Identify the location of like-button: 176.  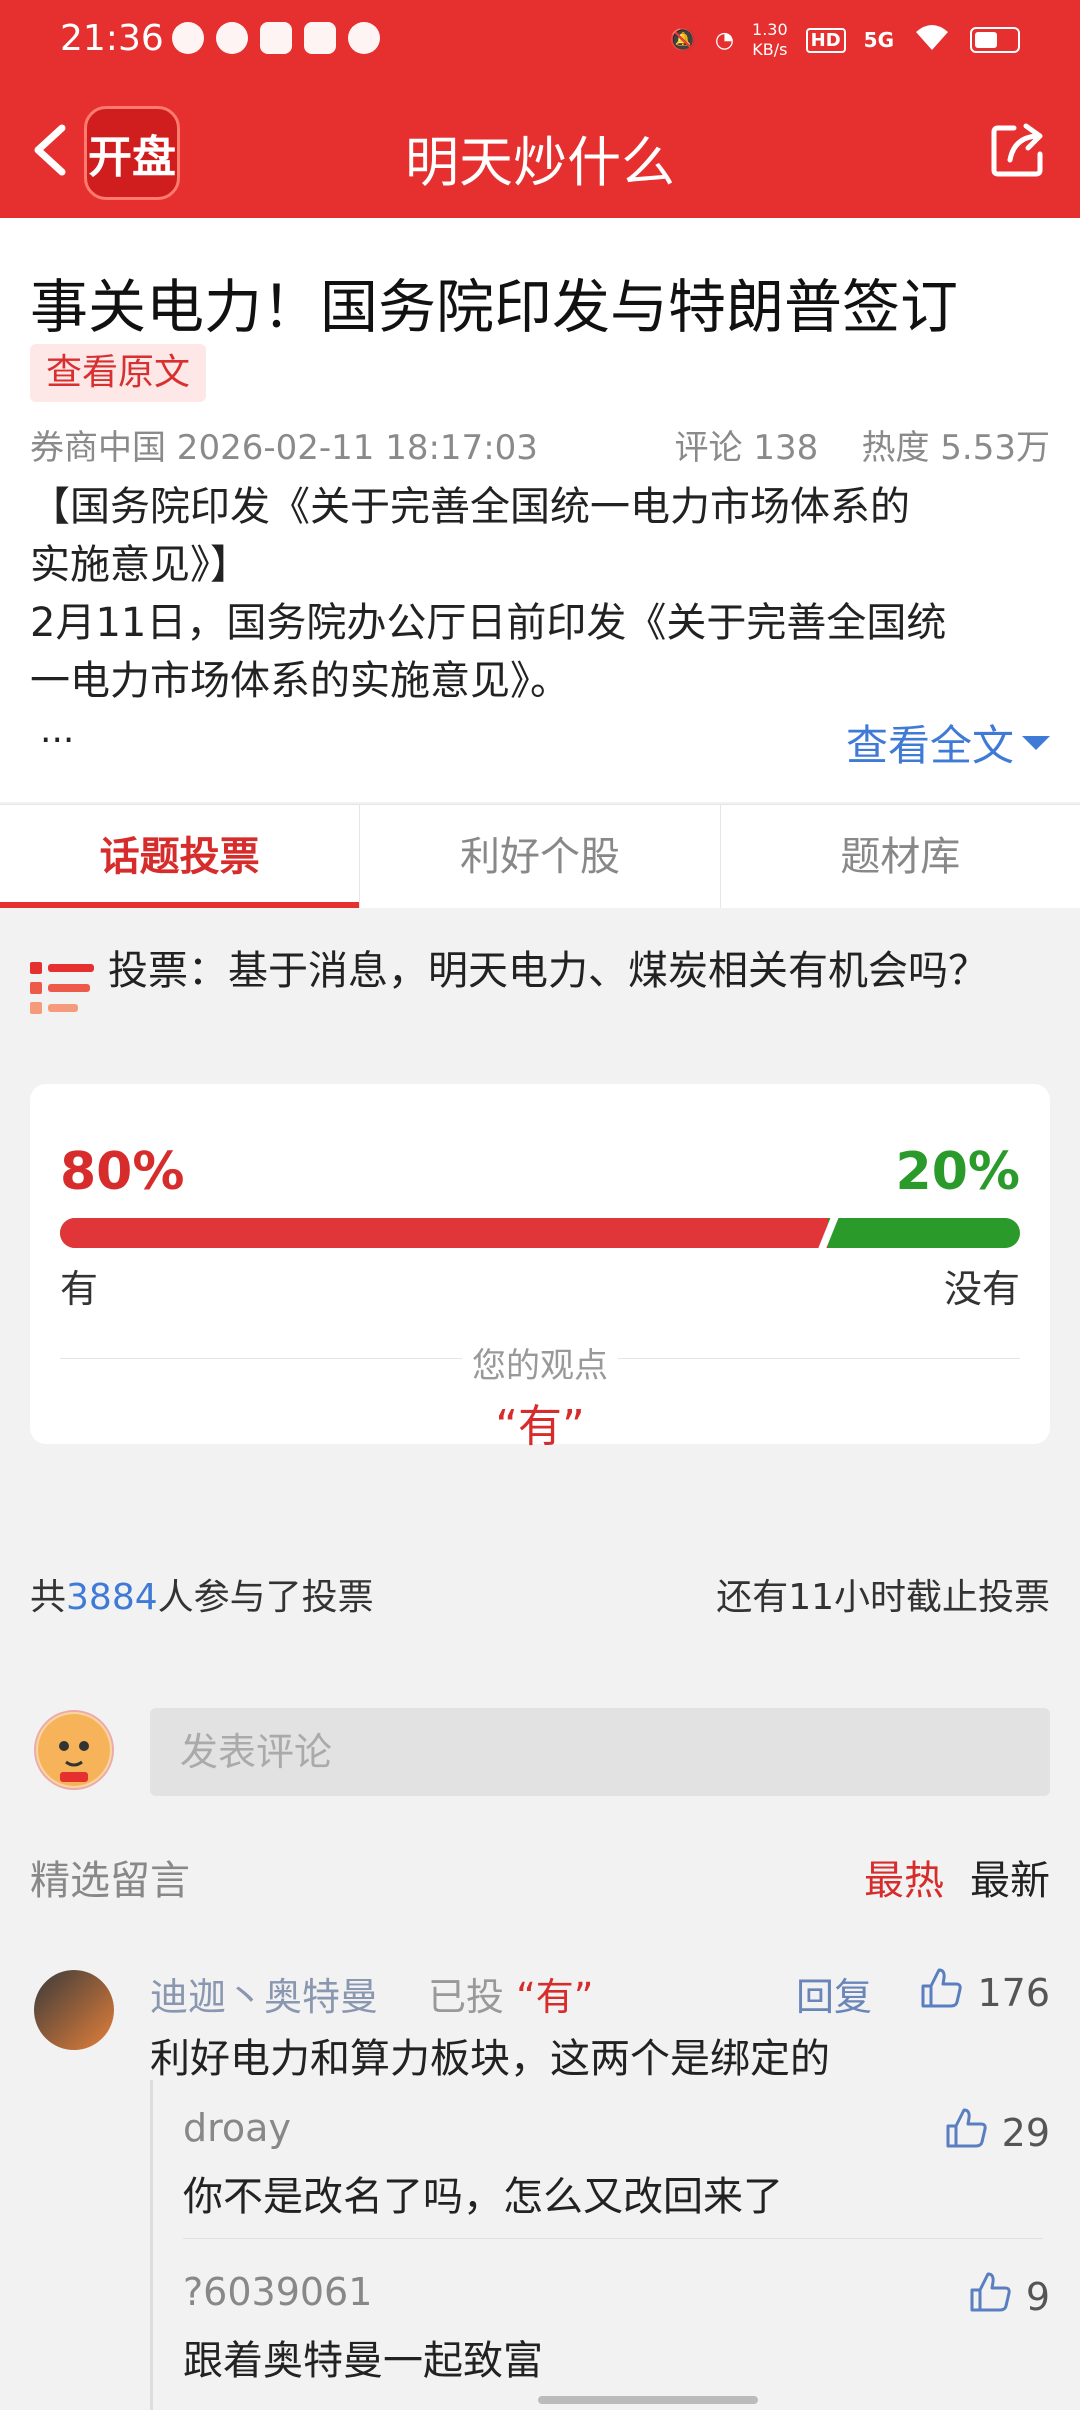
(984, 1992).